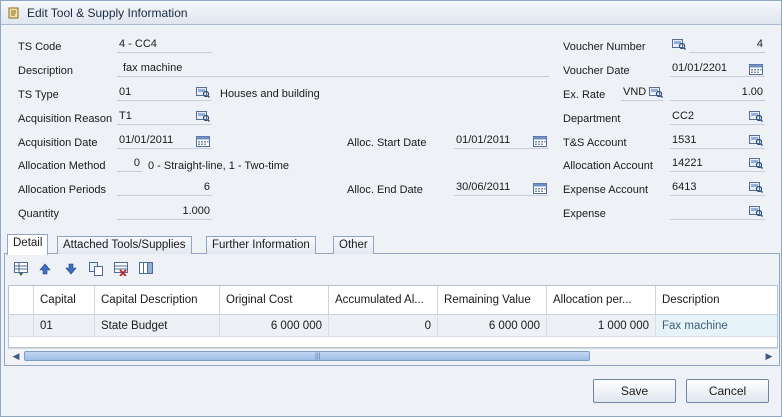 Image resolution: width=782 pixels, height=417 pixels. What do you see at coordinates (385, 190) in the screenshot?
I see `alloc-end-date-label: Alloc. End Date` at bounding box center [385, 190].